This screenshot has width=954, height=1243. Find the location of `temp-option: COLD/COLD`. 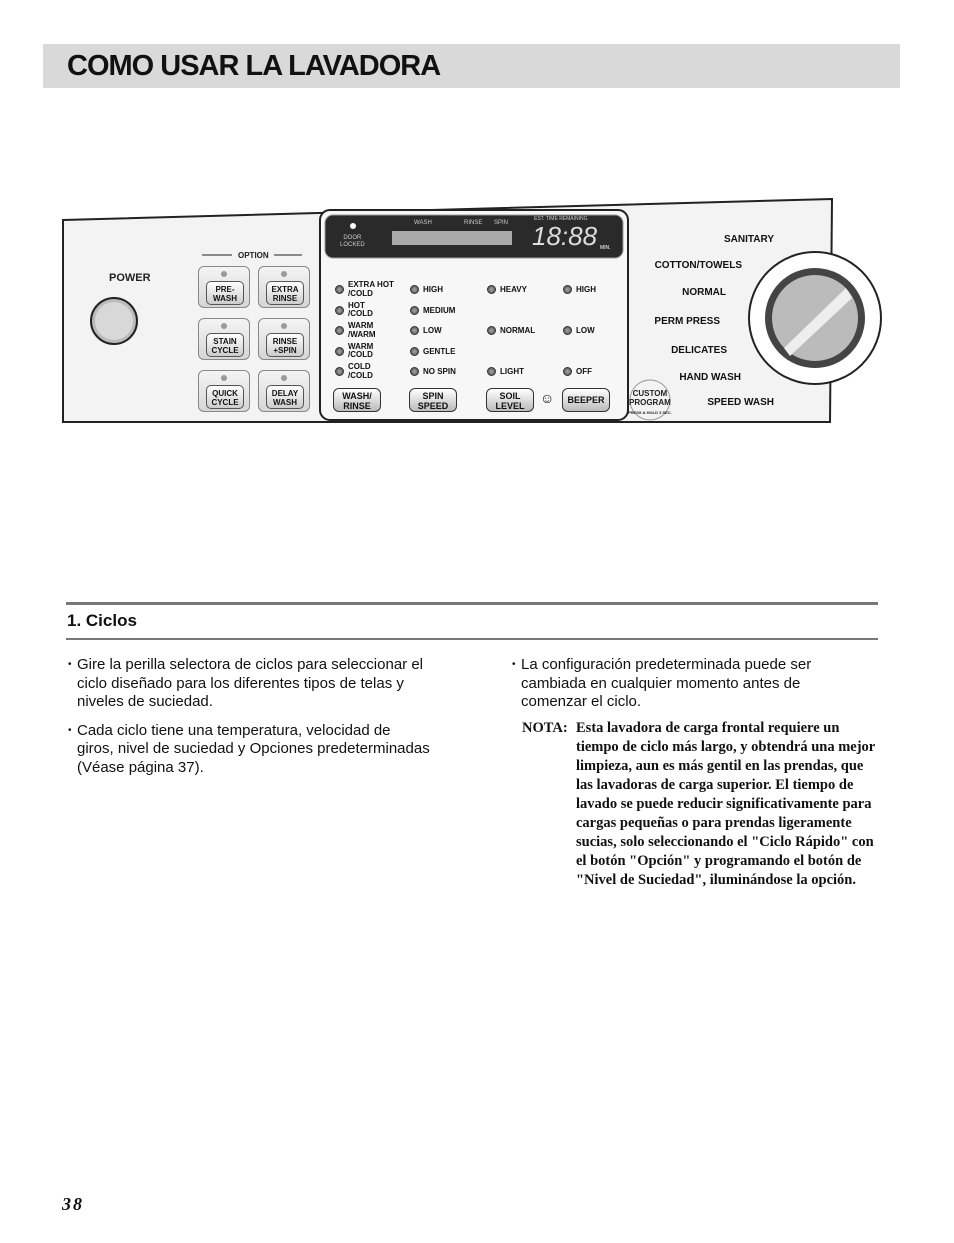

temp-option: COLD/COLD is located at coordinates (360, 371).